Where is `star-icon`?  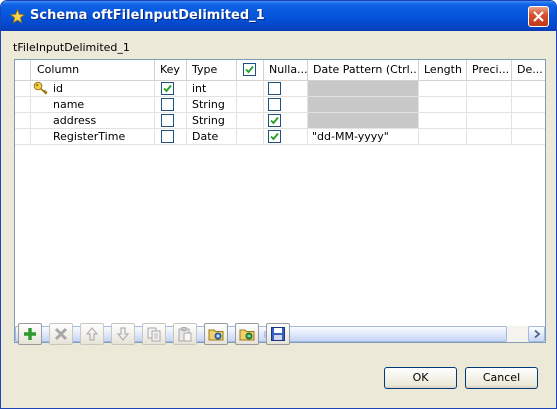
star-icon is located at coordinates (17, 16).